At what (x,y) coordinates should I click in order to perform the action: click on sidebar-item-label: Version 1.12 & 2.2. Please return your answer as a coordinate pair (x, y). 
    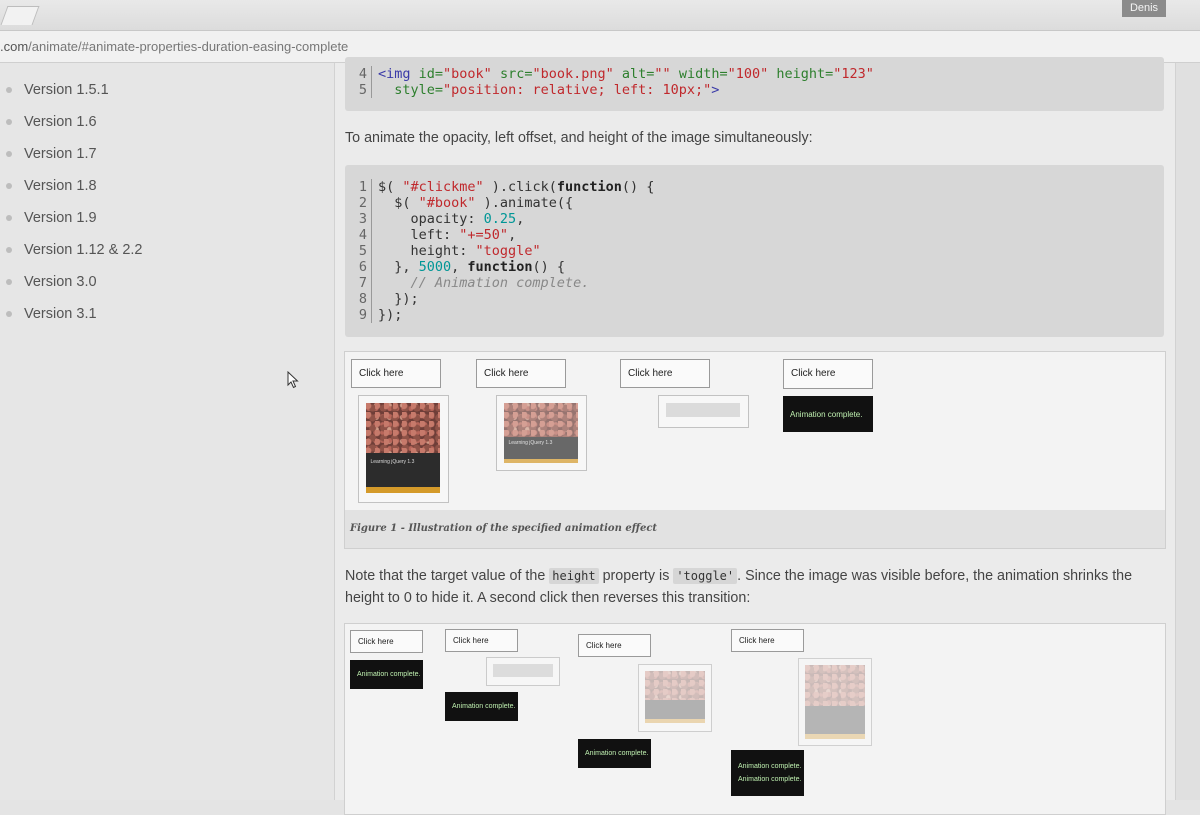
    Looking at the image, I should click on (83, 250).